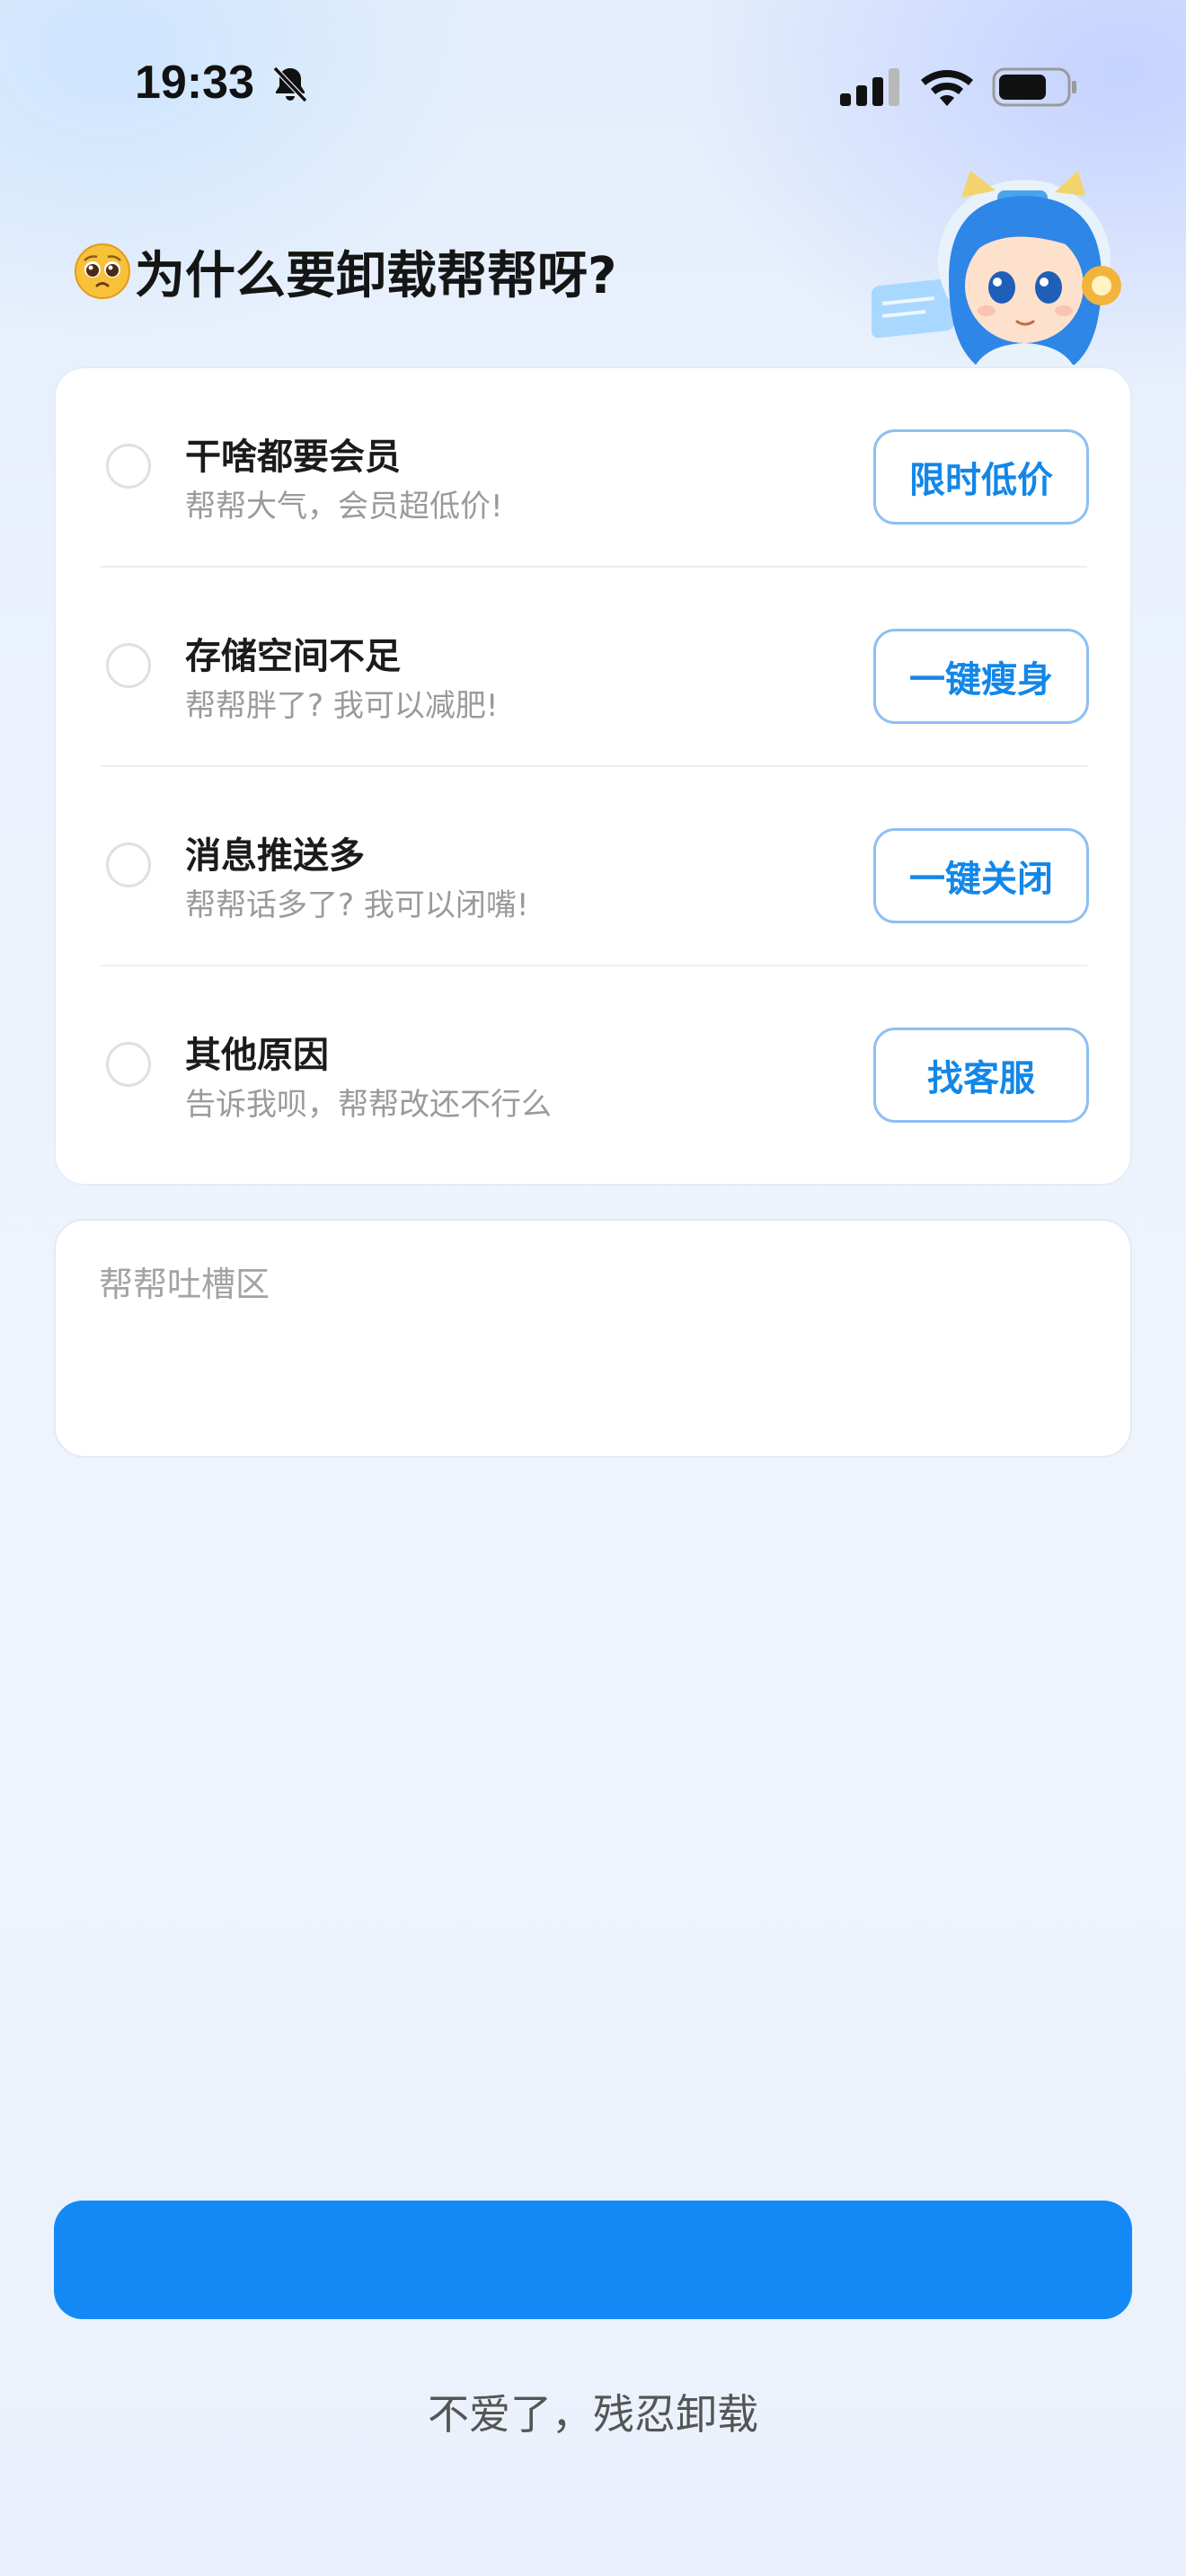 This screenshot has width=1186, height=2576. What do you see at coordinates (593, 1342) in the screenshot?
I see `feedback-textarea` at bounding box center [593, 1342].